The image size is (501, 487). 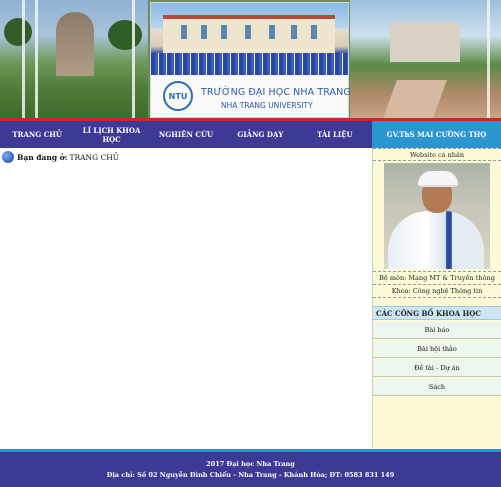 What do you see at coordinates (436, 134) in the screenshot?
I see `profile-name-tab: GV.ThS MAI CƯỜNG THỌ` at bounding box center [436, 134].